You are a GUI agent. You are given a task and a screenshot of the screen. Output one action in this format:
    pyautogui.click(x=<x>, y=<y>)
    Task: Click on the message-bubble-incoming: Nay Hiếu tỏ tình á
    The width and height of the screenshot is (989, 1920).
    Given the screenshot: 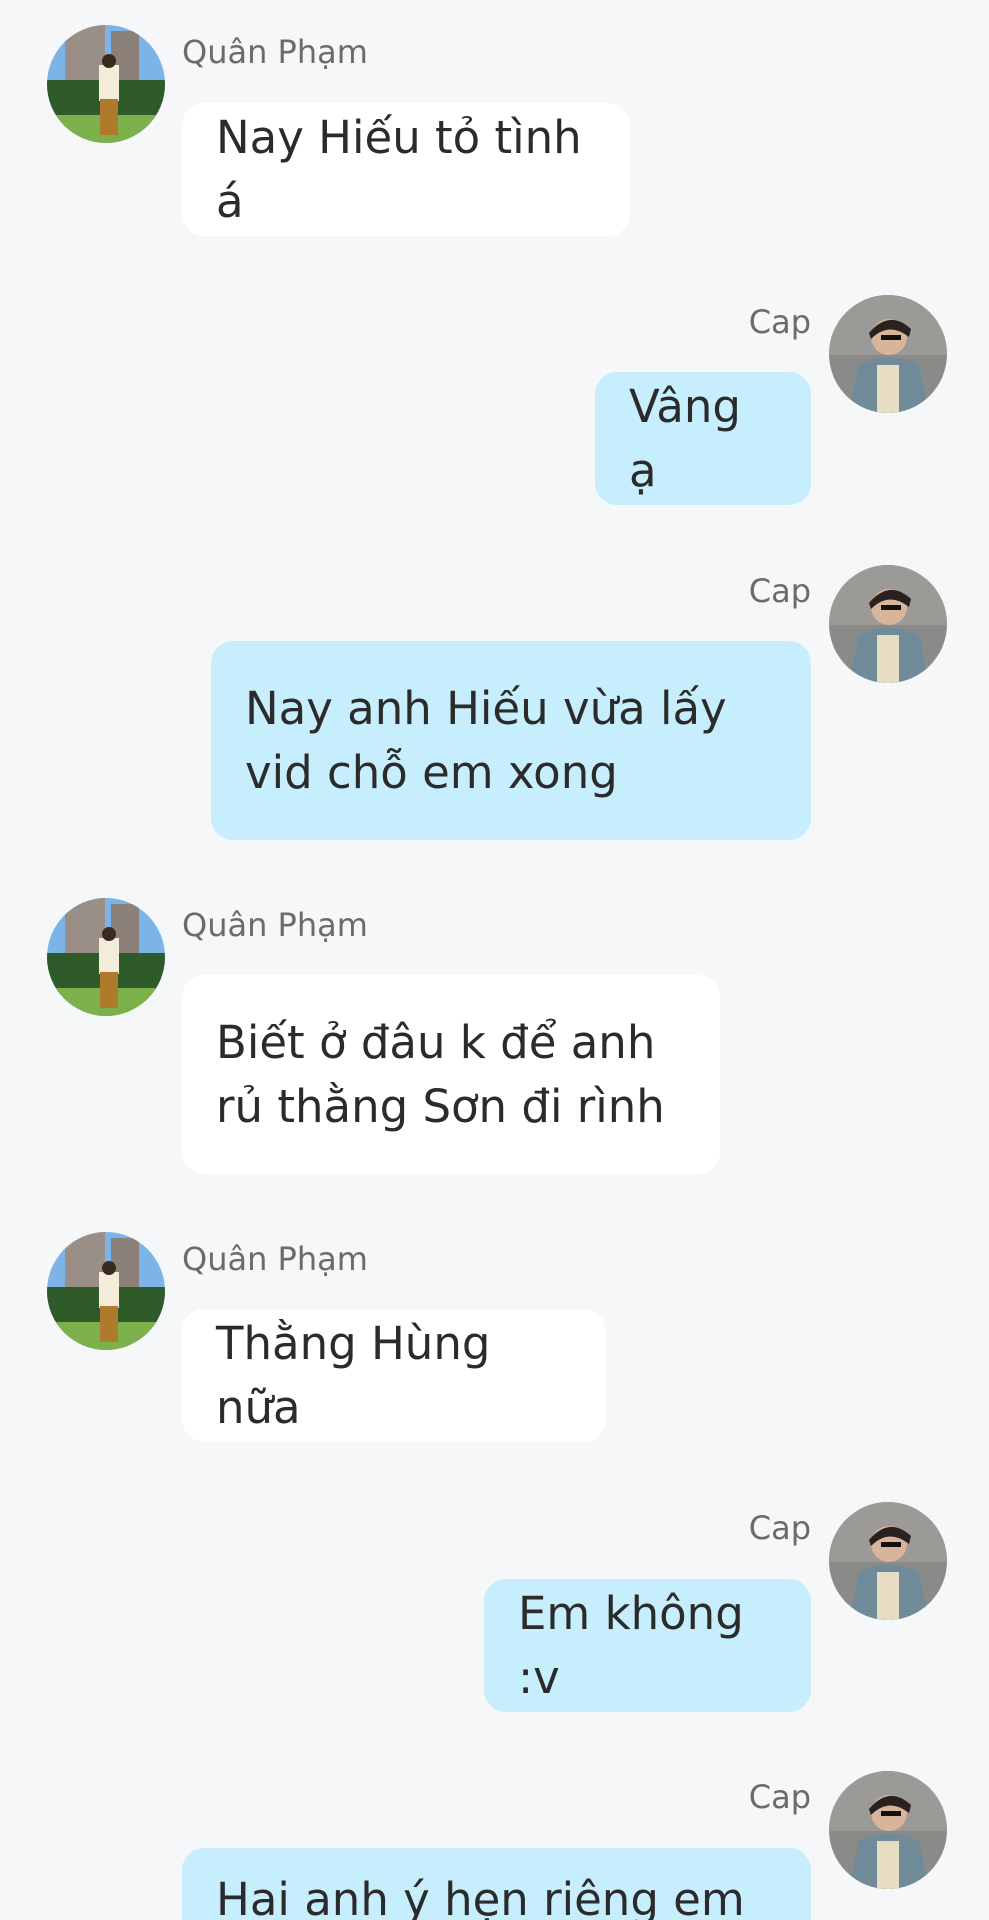 What is the action you would take?
    pyautogui.click(x=406, y=169)
    